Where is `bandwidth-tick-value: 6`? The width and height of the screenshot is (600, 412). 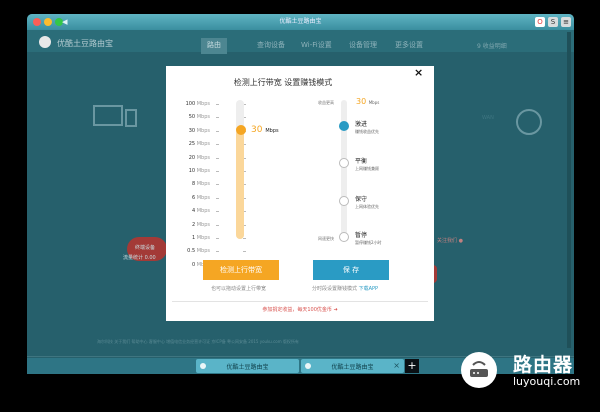 bandwidth-tick-value: 6 is located at coordinates (193, 197).